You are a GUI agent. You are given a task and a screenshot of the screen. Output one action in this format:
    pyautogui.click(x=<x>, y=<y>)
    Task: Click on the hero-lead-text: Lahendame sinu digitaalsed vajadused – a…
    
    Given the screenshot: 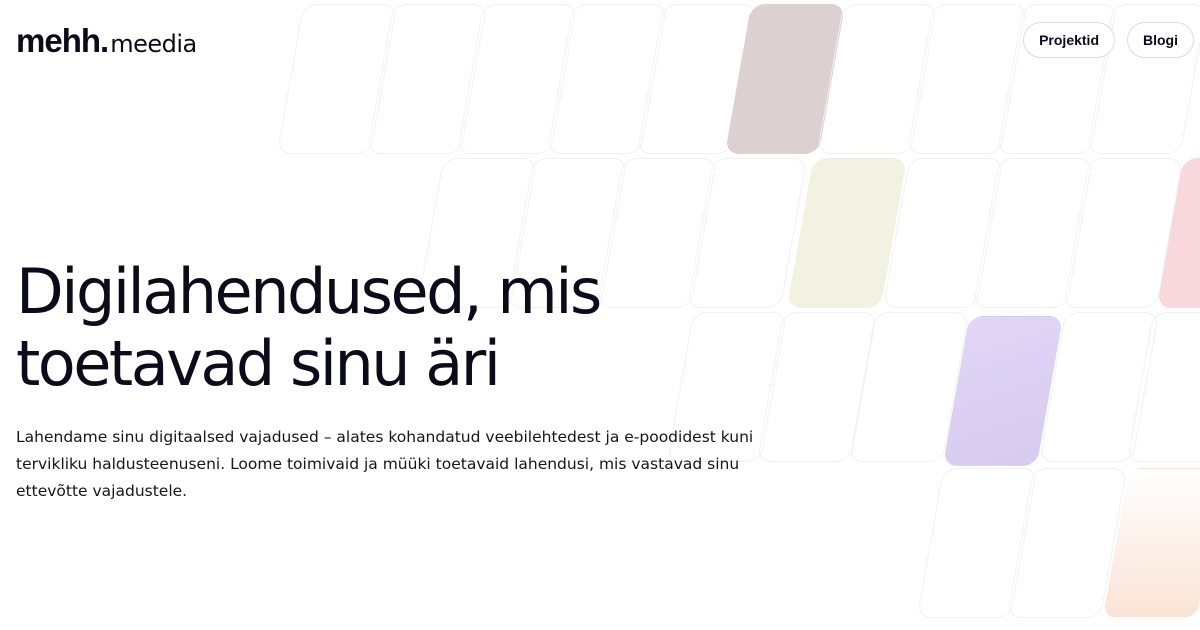 What is the action you would take?
    pyautogui.click(x=385, y=464)
    